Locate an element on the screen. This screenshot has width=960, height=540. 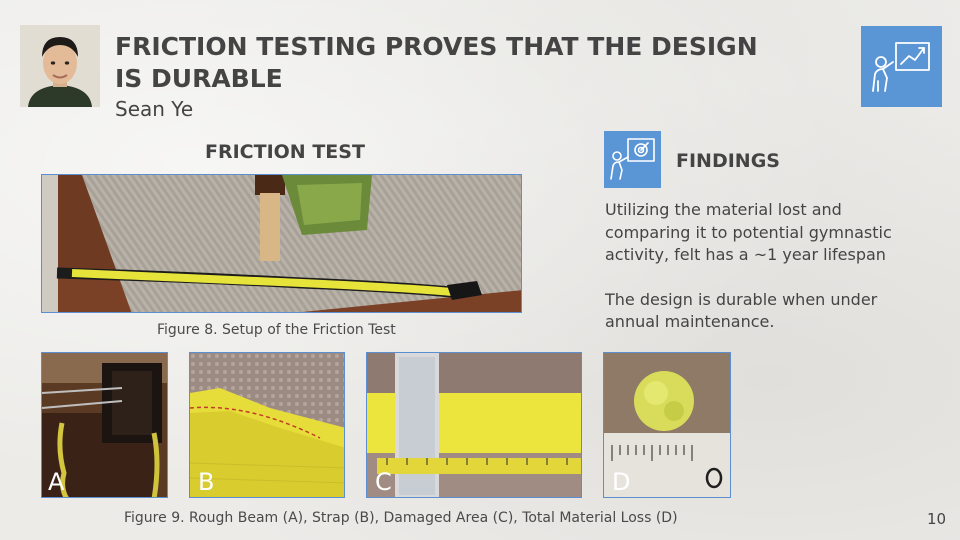
author-name: Sean Ye is located at coordinates (154, 109).